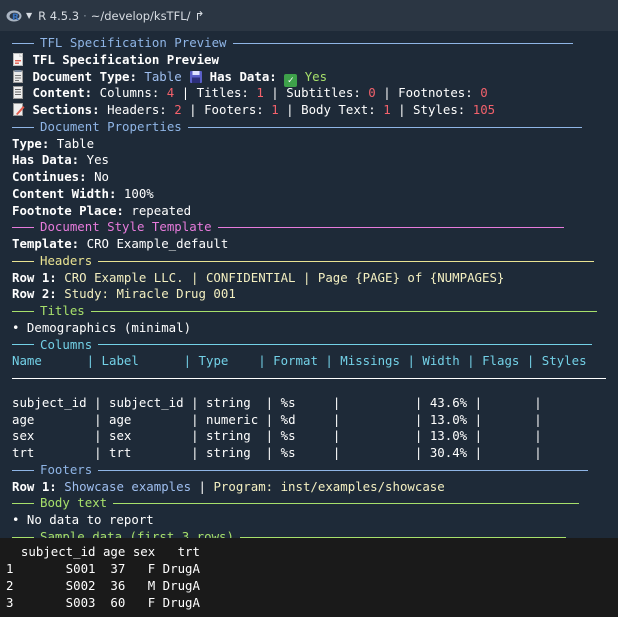 This screenshot has height=617, width=618. What do you see at coordinates (29, 15) in the screenshot?
I see `r-version-dropdown-icon: ▼` at bounding box center [29, 15].